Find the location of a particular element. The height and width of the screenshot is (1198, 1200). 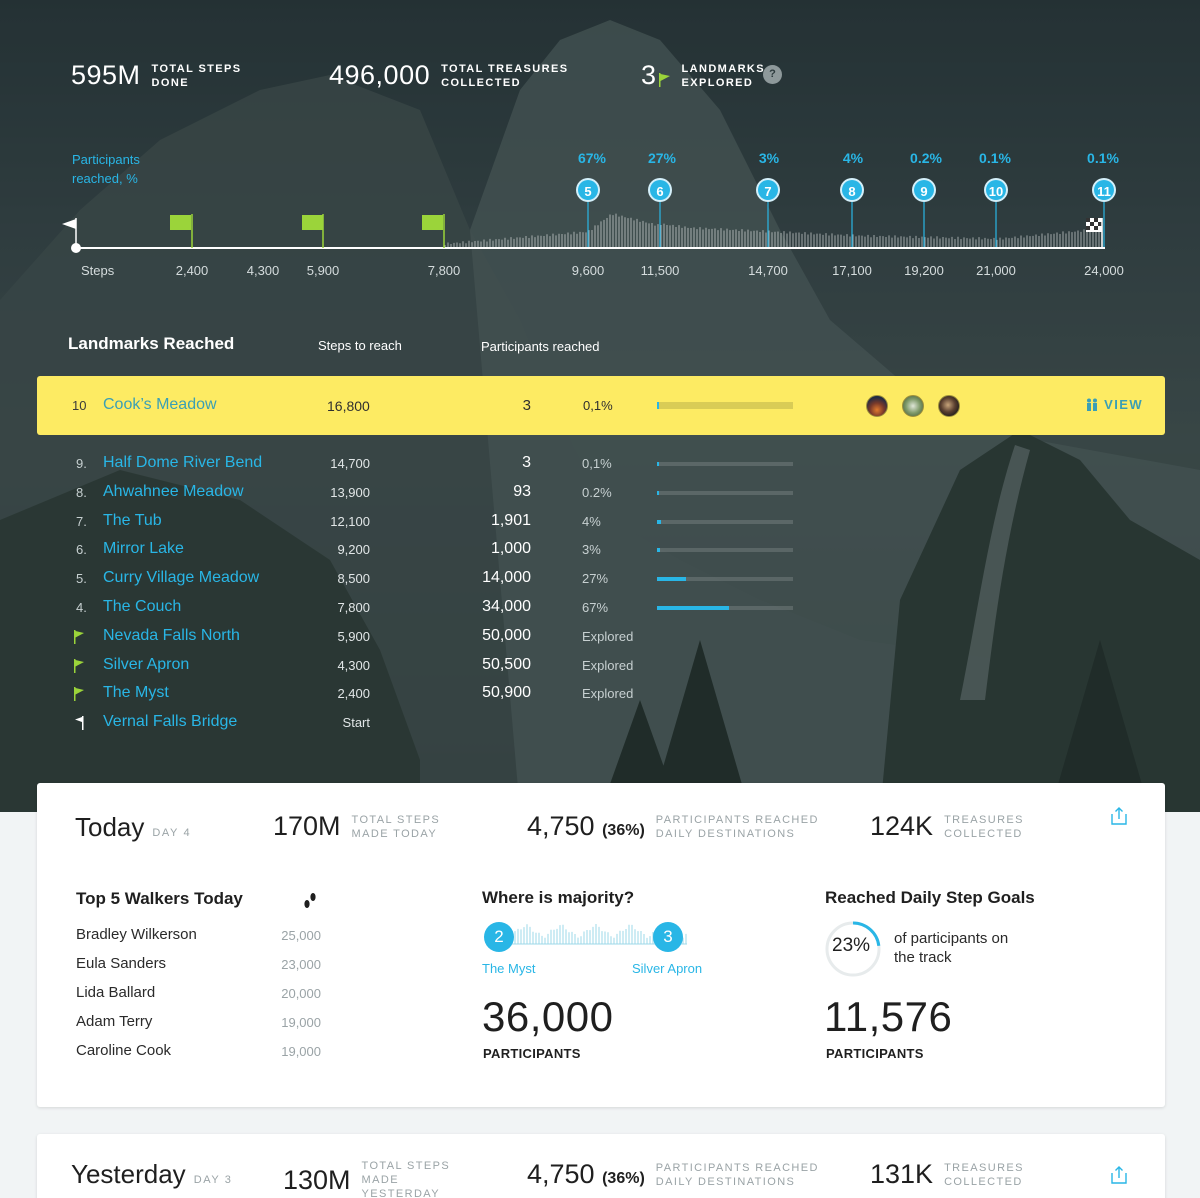

landmark-name-link: Silver Apron is located at coordinates (146, 665).